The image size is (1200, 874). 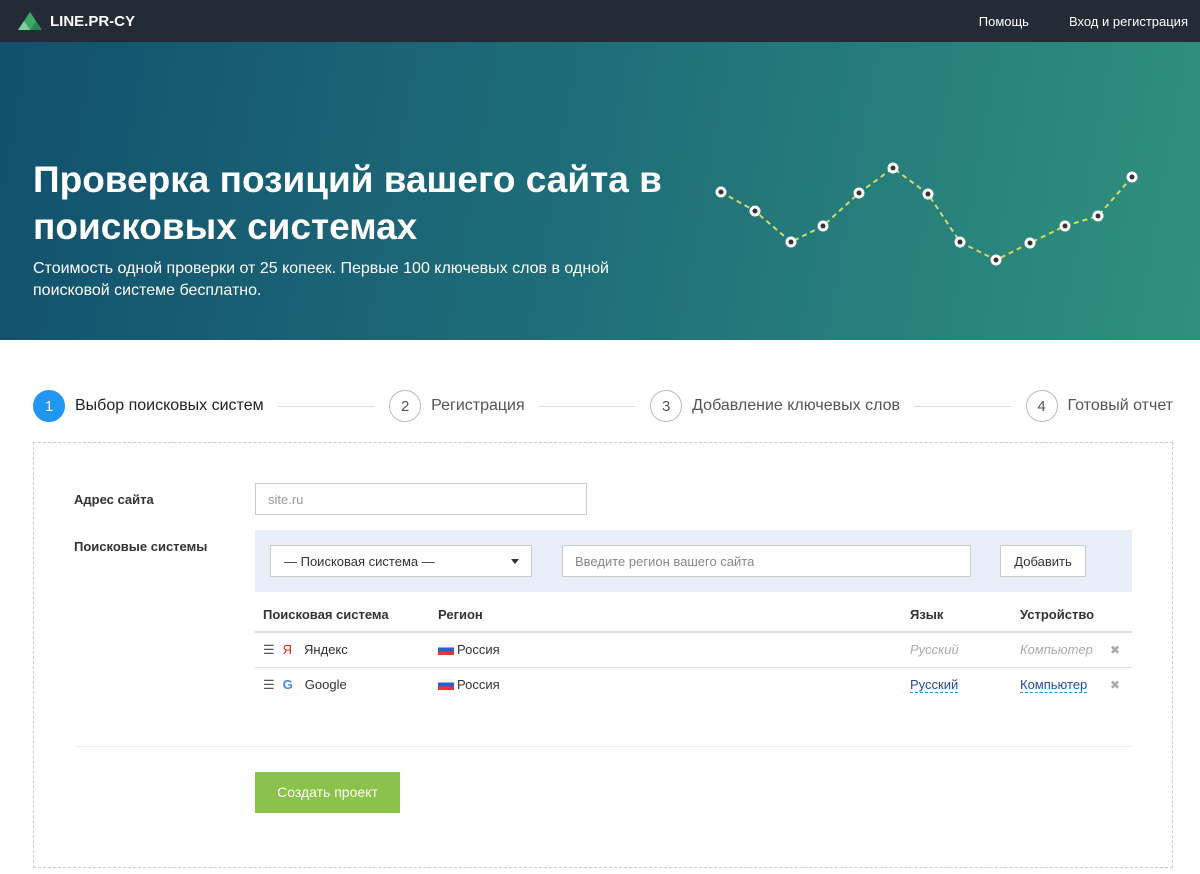 I want to click on col-lang: Язык, so click(x=957, y=615).